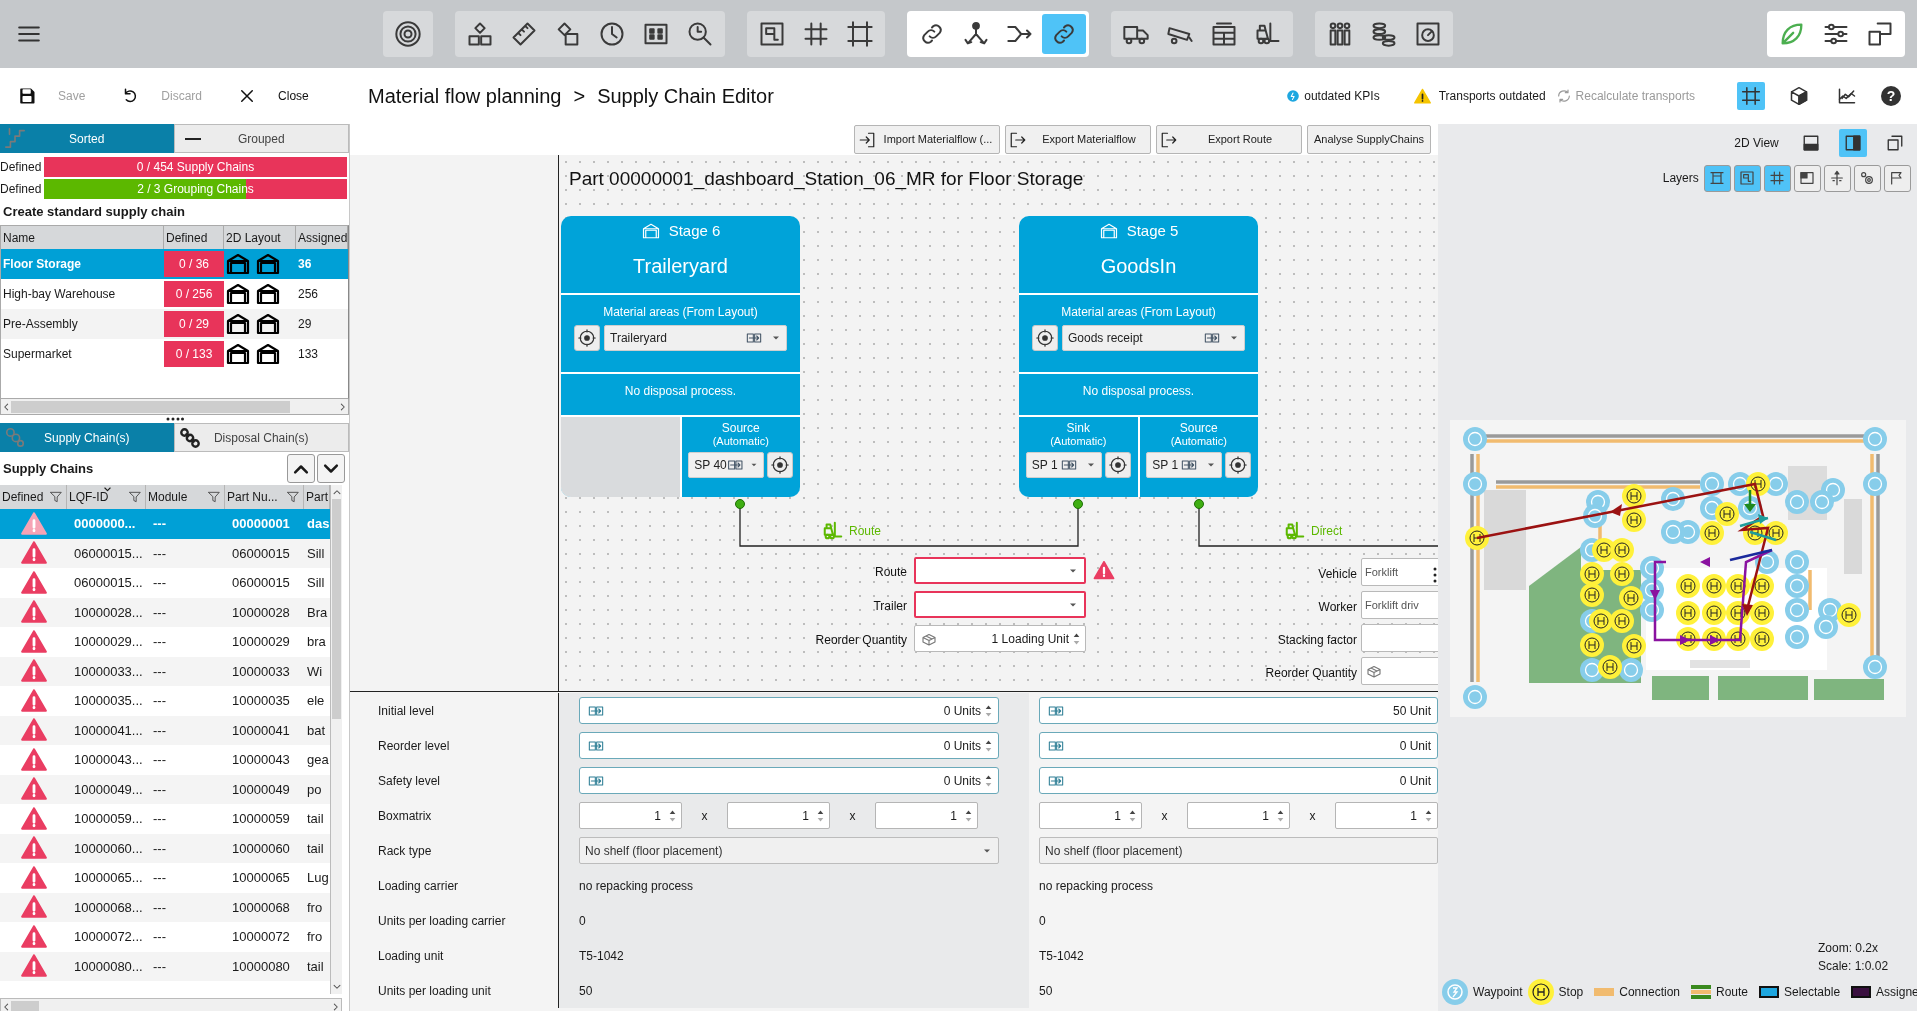 This screenshot has width=1917, height=1011. What do you see at coordinates (168, 497) in the screenshot?
I see `column-header: Module` at bounding box center [168, 497].